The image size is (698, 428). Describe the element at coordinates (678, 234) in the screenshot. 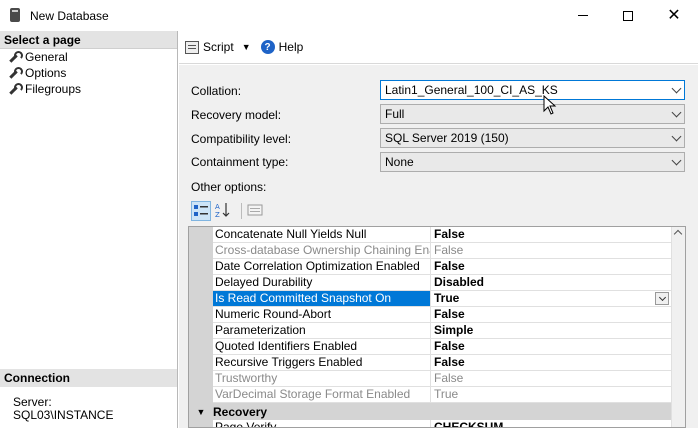

I see `scroll-up-icon` at that location.